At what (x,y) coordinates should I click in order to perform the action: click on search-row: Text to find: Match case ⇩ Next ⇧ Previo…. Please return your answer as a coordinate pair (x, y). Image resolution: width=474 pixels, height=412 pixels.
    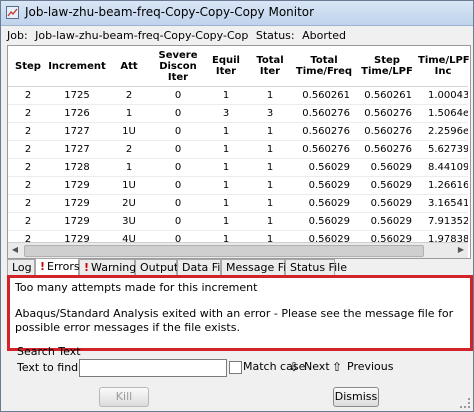
    Looking at the image, I should click on (242, 368).